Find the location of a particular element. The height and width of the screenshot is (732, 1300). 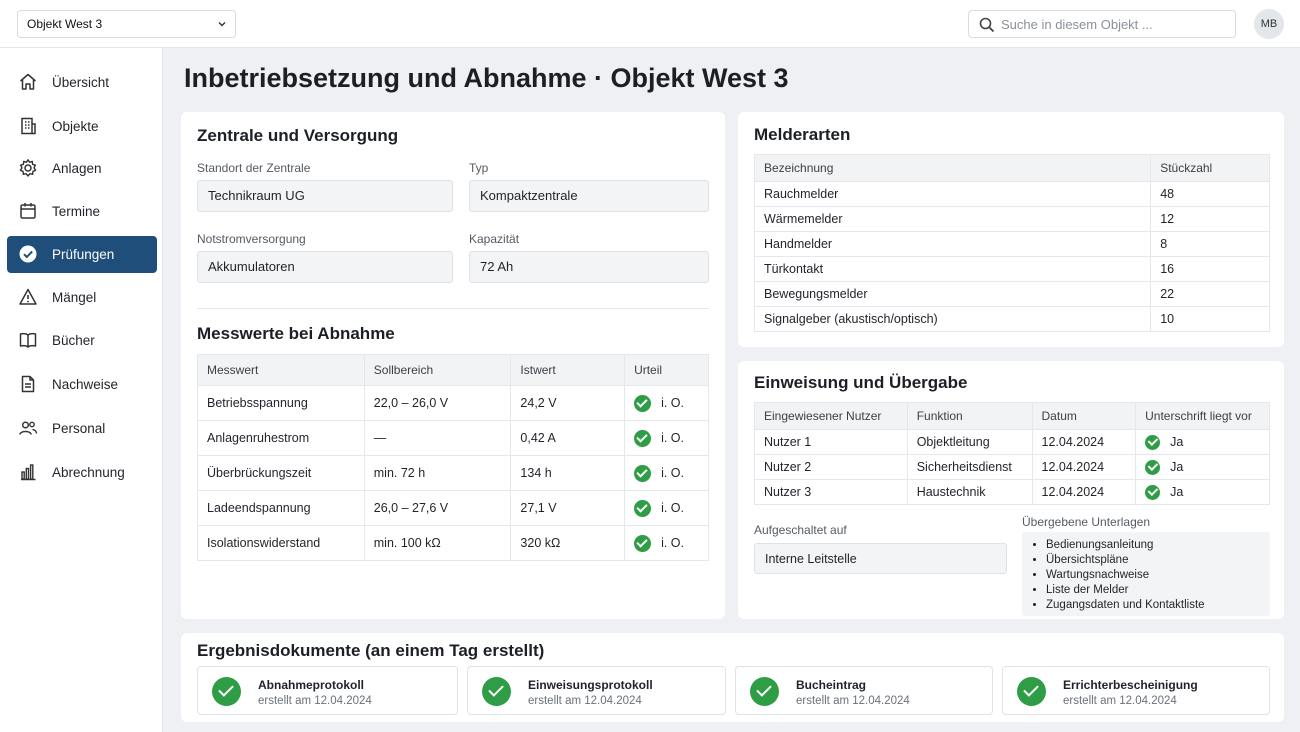

column-header: Istwert is located at coordinates (568, 370).